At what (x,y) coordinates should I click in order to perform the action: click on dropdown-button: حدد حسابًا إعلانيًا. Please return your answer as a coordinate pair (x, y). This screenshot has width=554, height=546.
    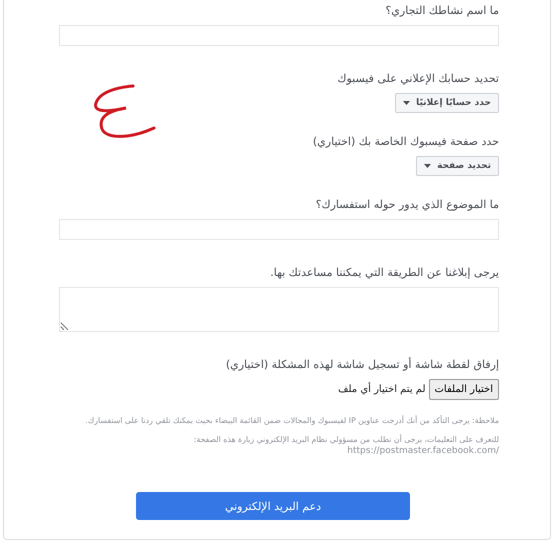
    Looking at the image, I should click on (447, 103).